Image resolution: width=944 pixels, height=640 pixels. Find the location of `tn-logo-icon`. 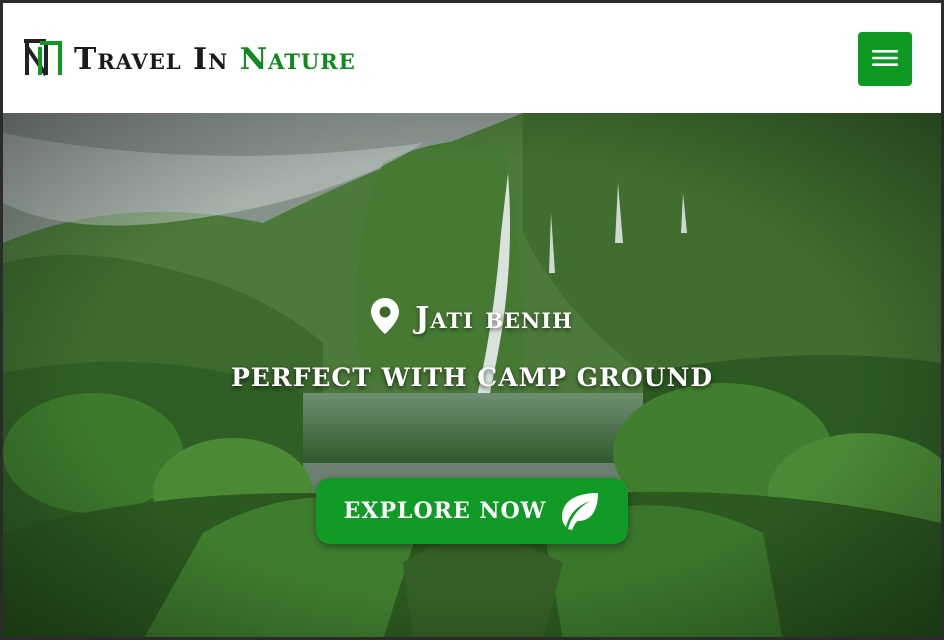

tn-logo-icon is located at coordinates (43, 59).